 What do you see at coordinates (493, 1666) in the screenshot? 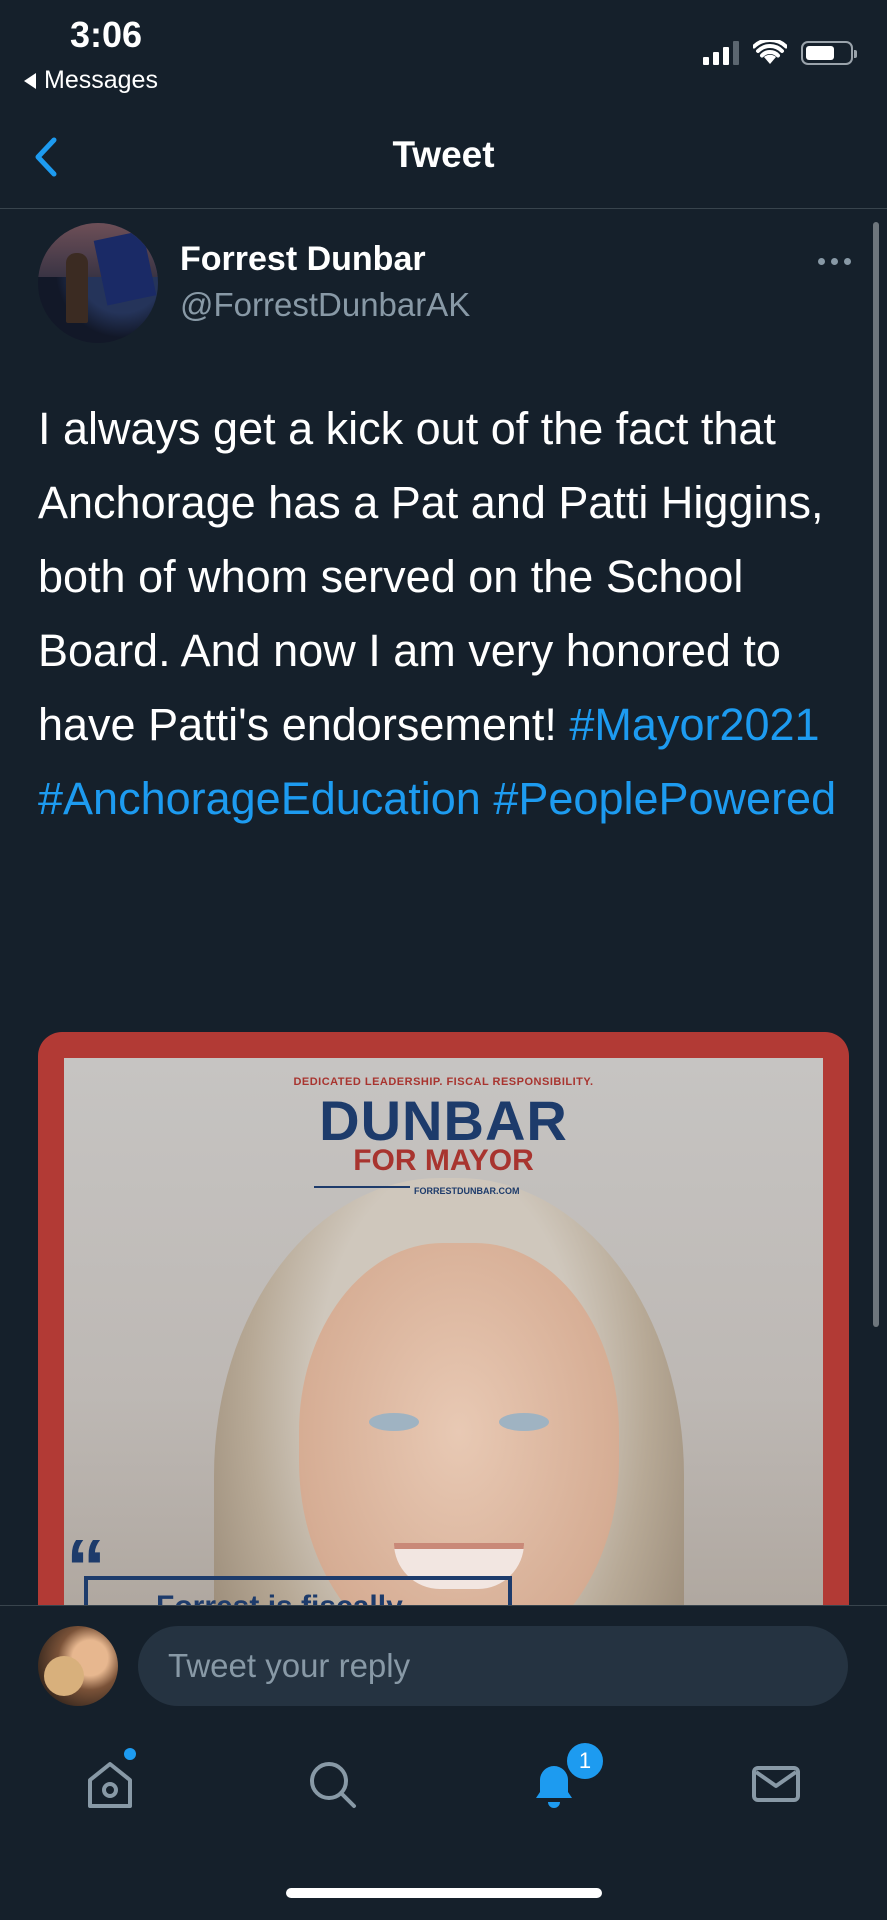
I see `reply-input` at bounding box center [493, 1666].